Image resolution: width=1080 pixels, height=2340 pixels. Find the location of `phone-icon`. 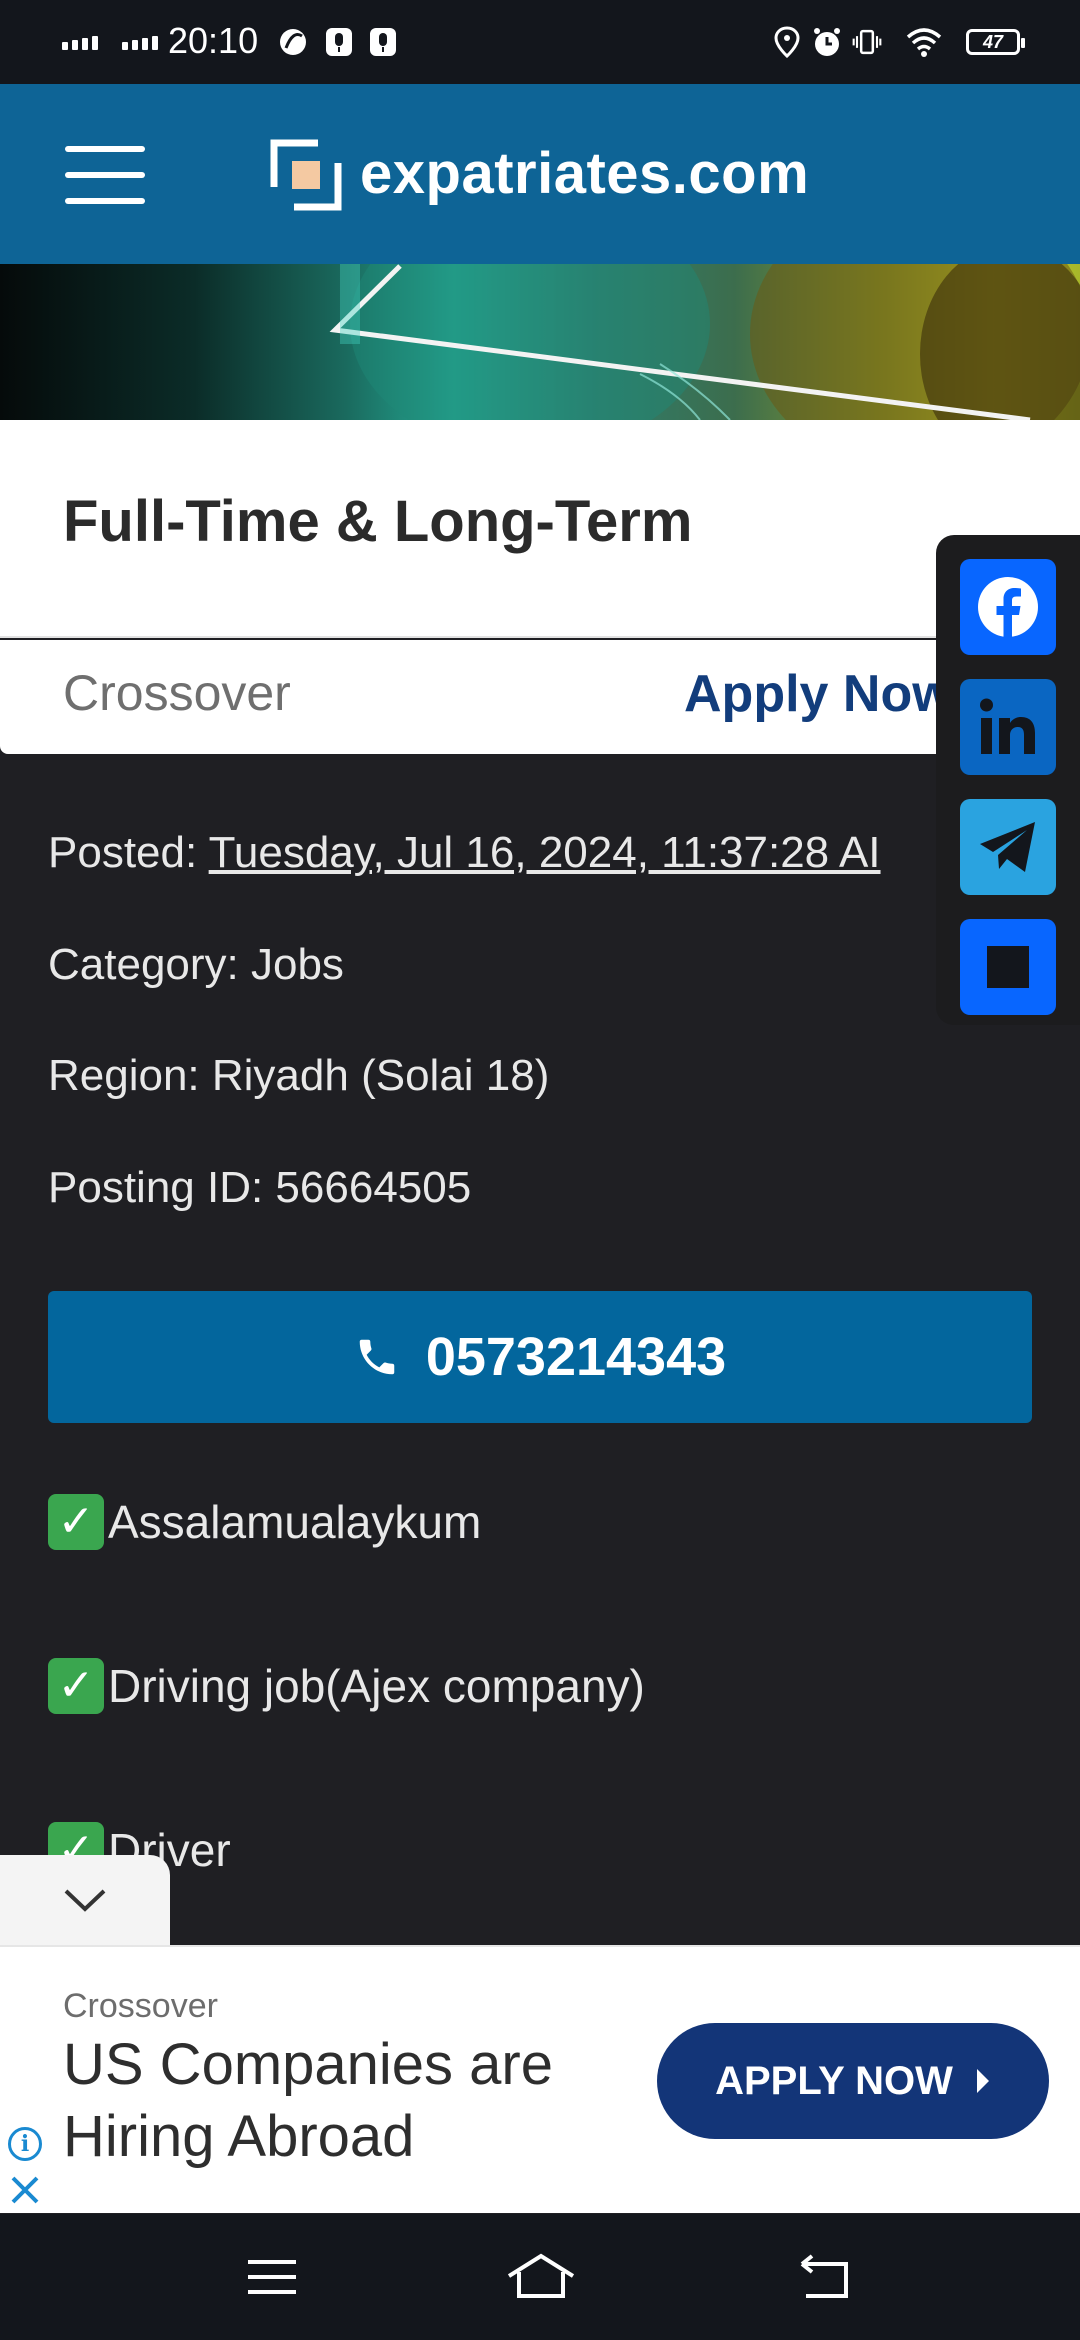

phone-icon is located at coordinates (377, 1357).